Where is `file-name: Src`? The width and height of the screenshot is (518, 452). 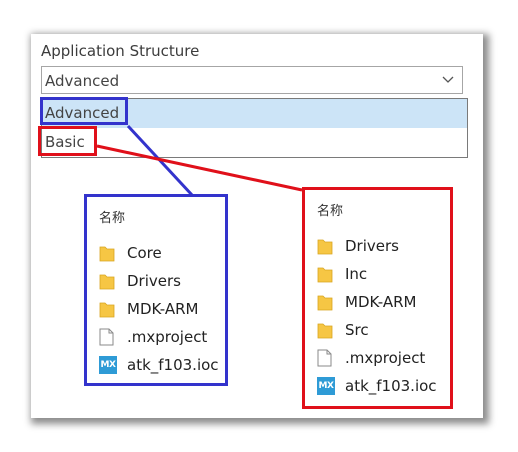
file-name: Src is located at coordinates (357, 330).